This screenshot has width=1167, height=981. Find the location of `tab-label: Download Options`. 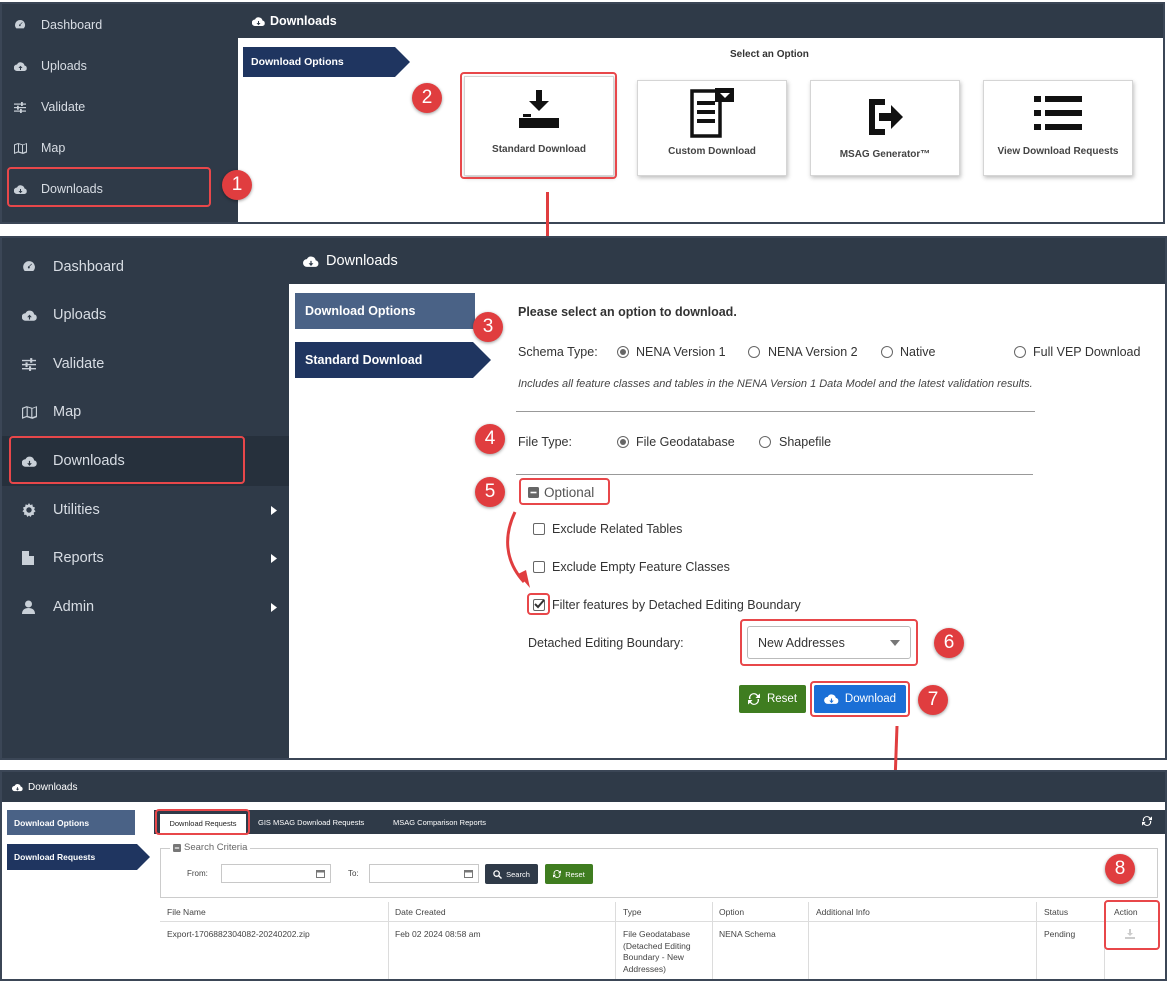

tab-label: Download Options is located at coordinates (297, 62).